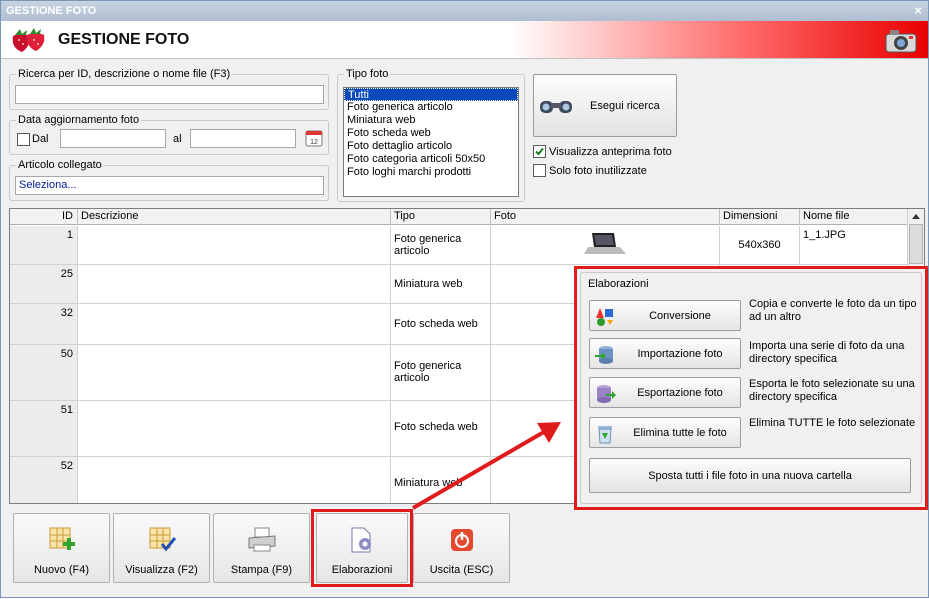  What do you see at coordinates (169, 94) in the screenshot?
I see `search-input` at bounding box center [169, 94].